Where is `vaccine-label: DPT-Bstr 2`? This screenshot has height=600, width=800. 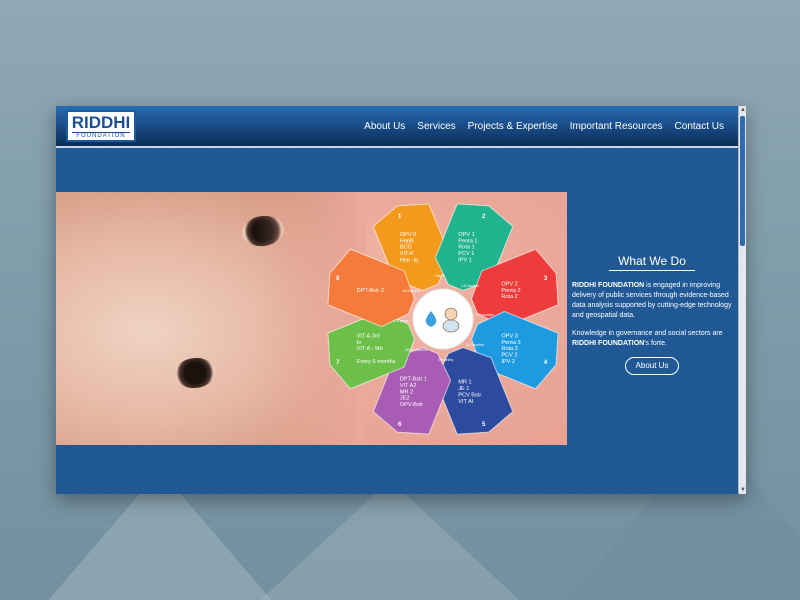
vaccine-label: DPT-Bstr 2 is located at coordinates (370, 291).